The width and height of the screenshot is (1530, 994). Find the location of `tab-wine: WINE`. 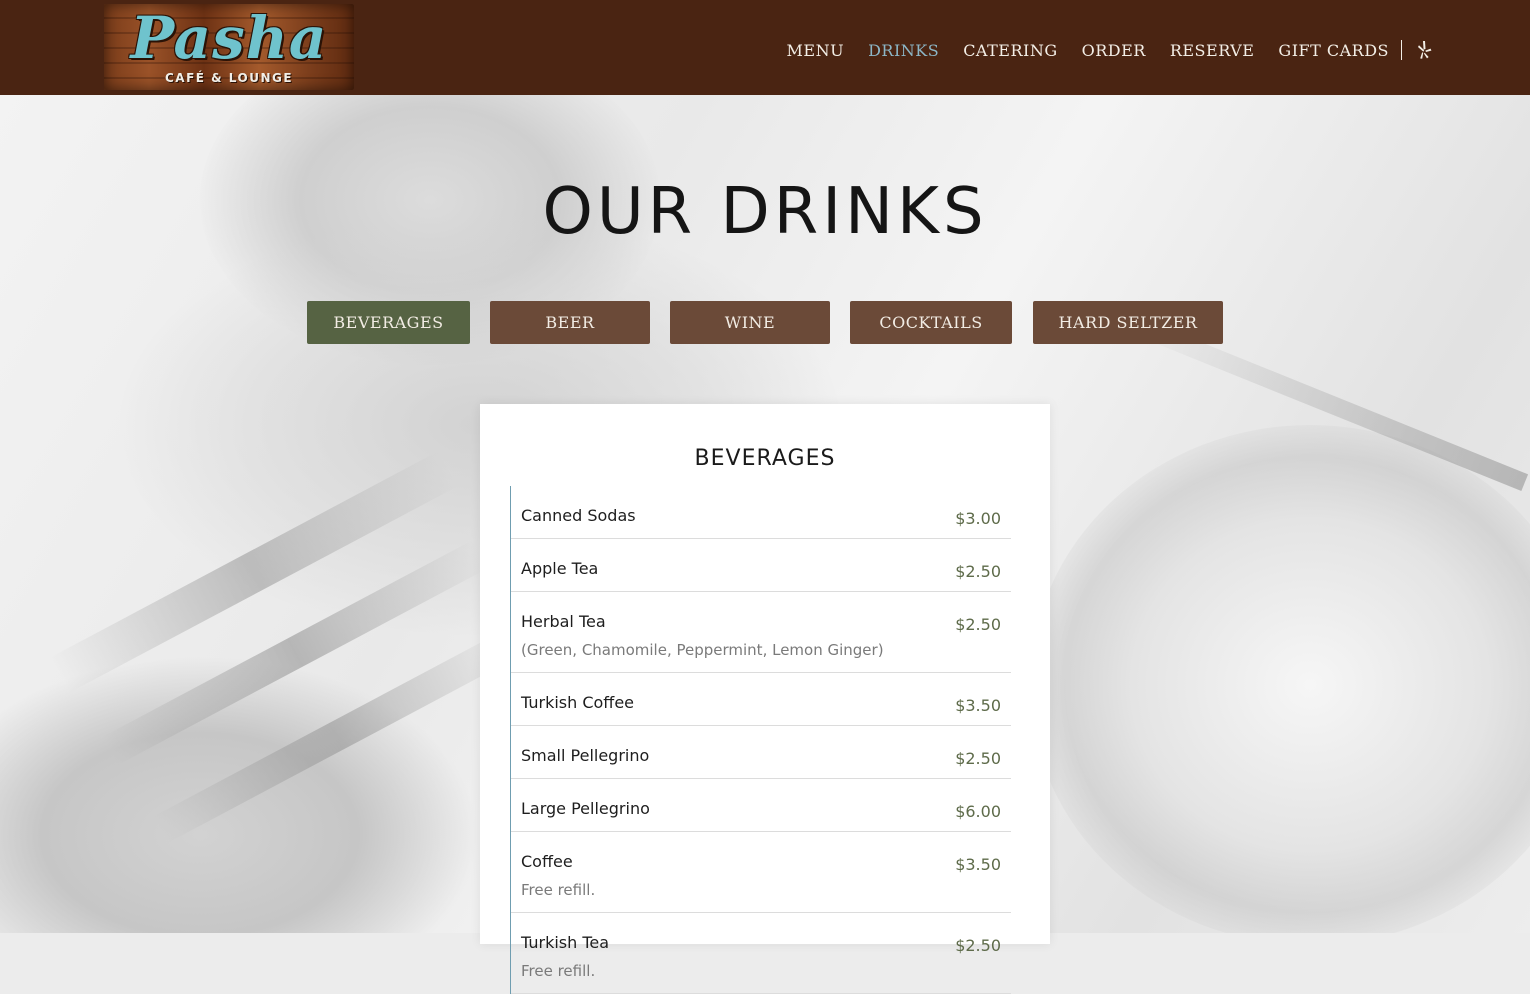

tab-wine: WINE is located at coordinates (750, 322).